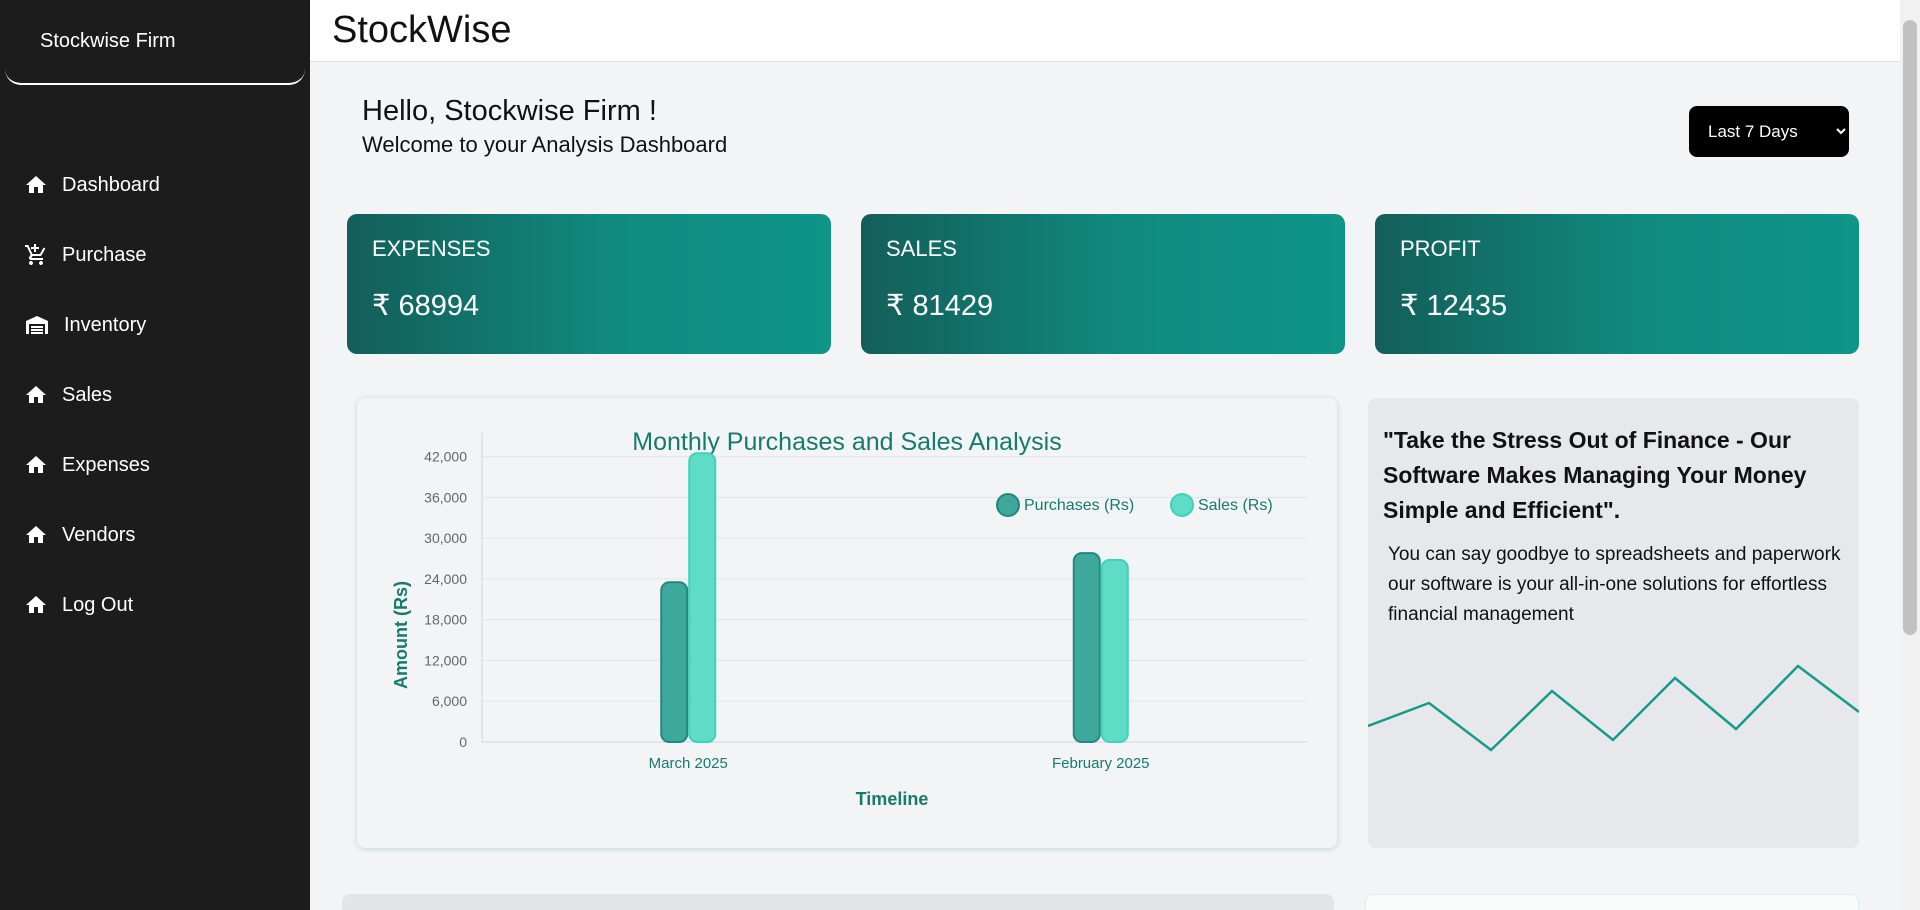  I want to click on greeting-title: Hello, Stockwise Firm !, so click(509, 111).